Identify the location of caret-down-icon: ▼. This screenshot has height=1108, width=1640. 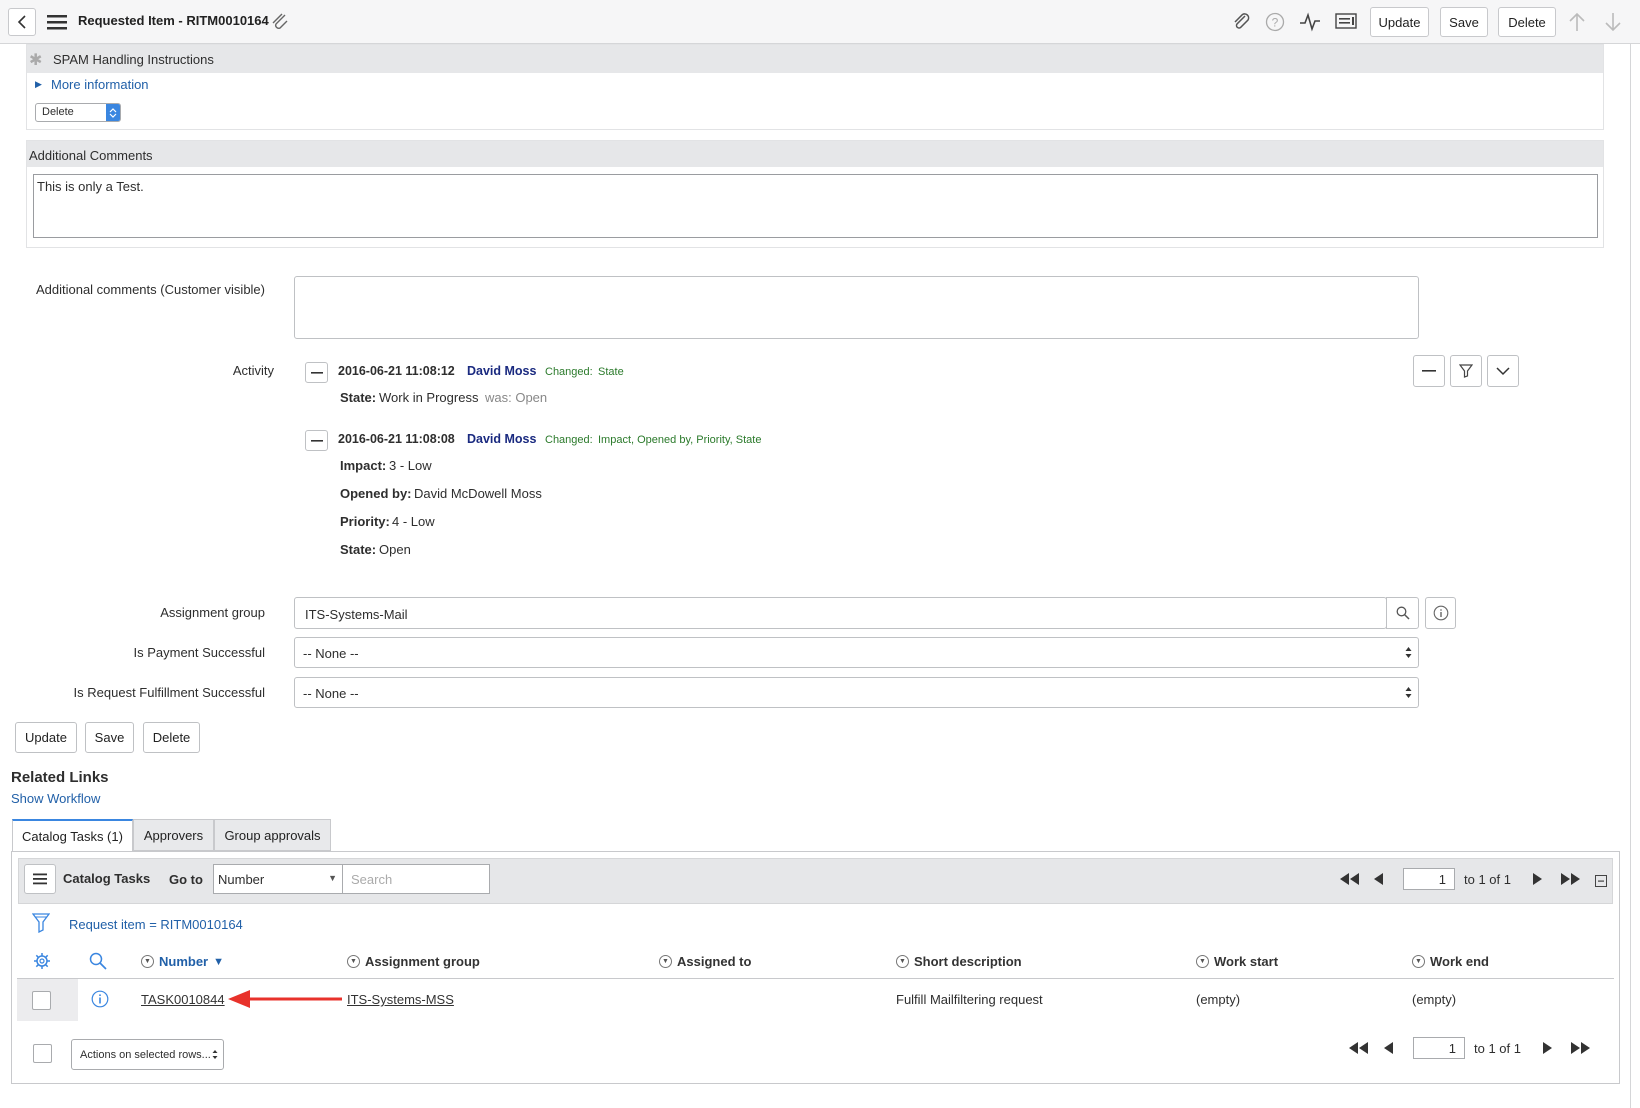
(332, 878).